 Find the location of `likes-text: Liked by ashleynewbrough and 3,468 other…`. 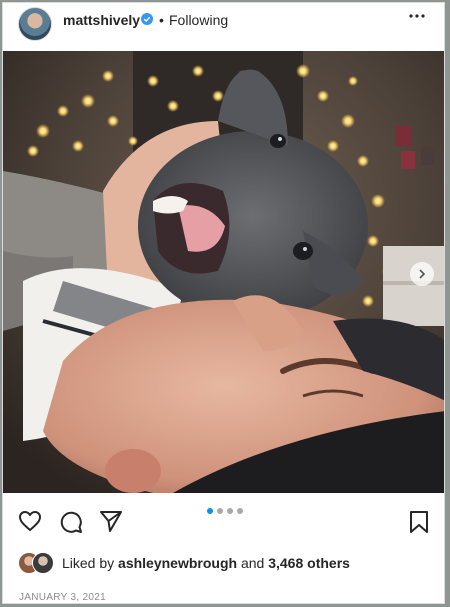

likes-text: Liked by ashleynewbrough and 3,468 other… is located at coordinates (206, 563).